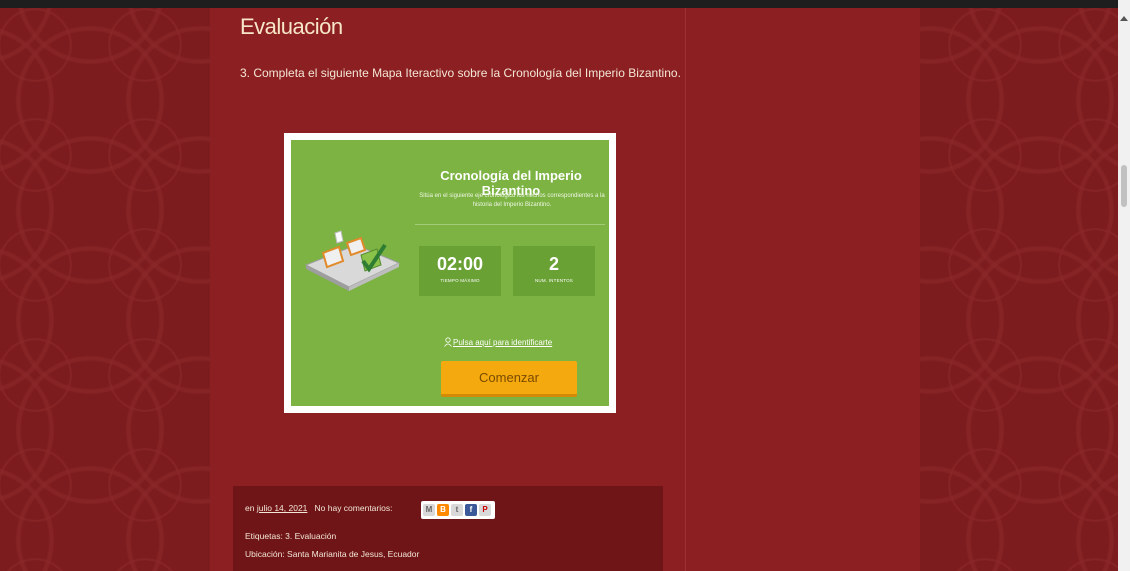 The image size is (1130, 571). I want to click on share-bar: M B t f P, so click(458, 510).